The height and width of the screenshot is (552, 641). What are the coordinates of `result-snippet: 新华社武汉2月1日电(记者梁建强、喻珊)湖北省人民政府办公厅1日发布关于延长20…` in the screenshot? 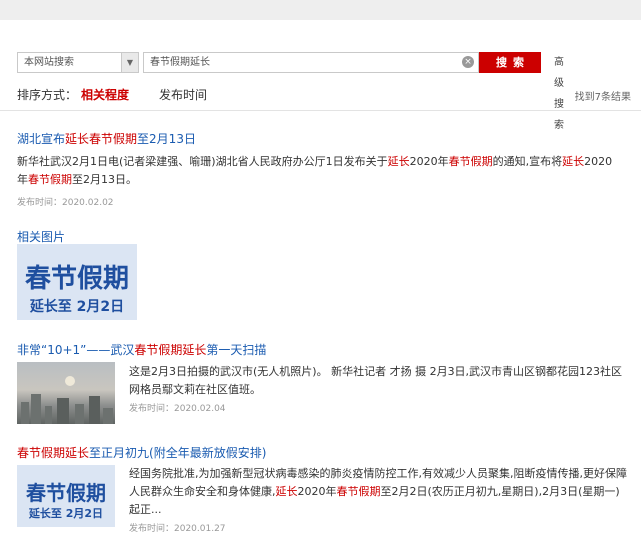 It's located at (317, 171).